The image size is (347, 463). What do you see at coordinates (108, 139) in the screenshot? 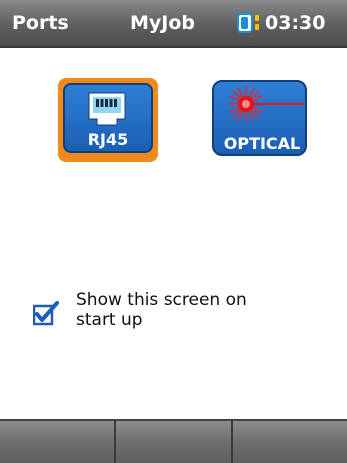
I see `rj45-label: RJ45` at bounding box center [108, 139].